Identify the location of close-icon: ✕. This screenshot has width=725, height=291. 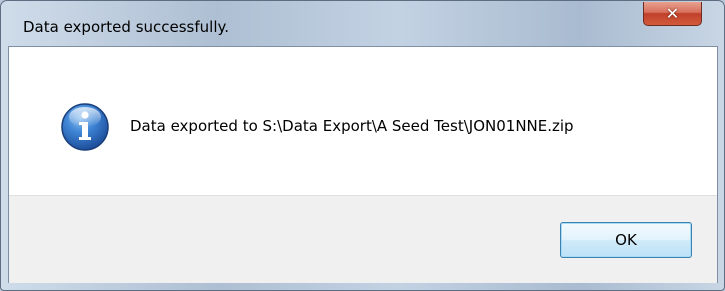
(672, 13).